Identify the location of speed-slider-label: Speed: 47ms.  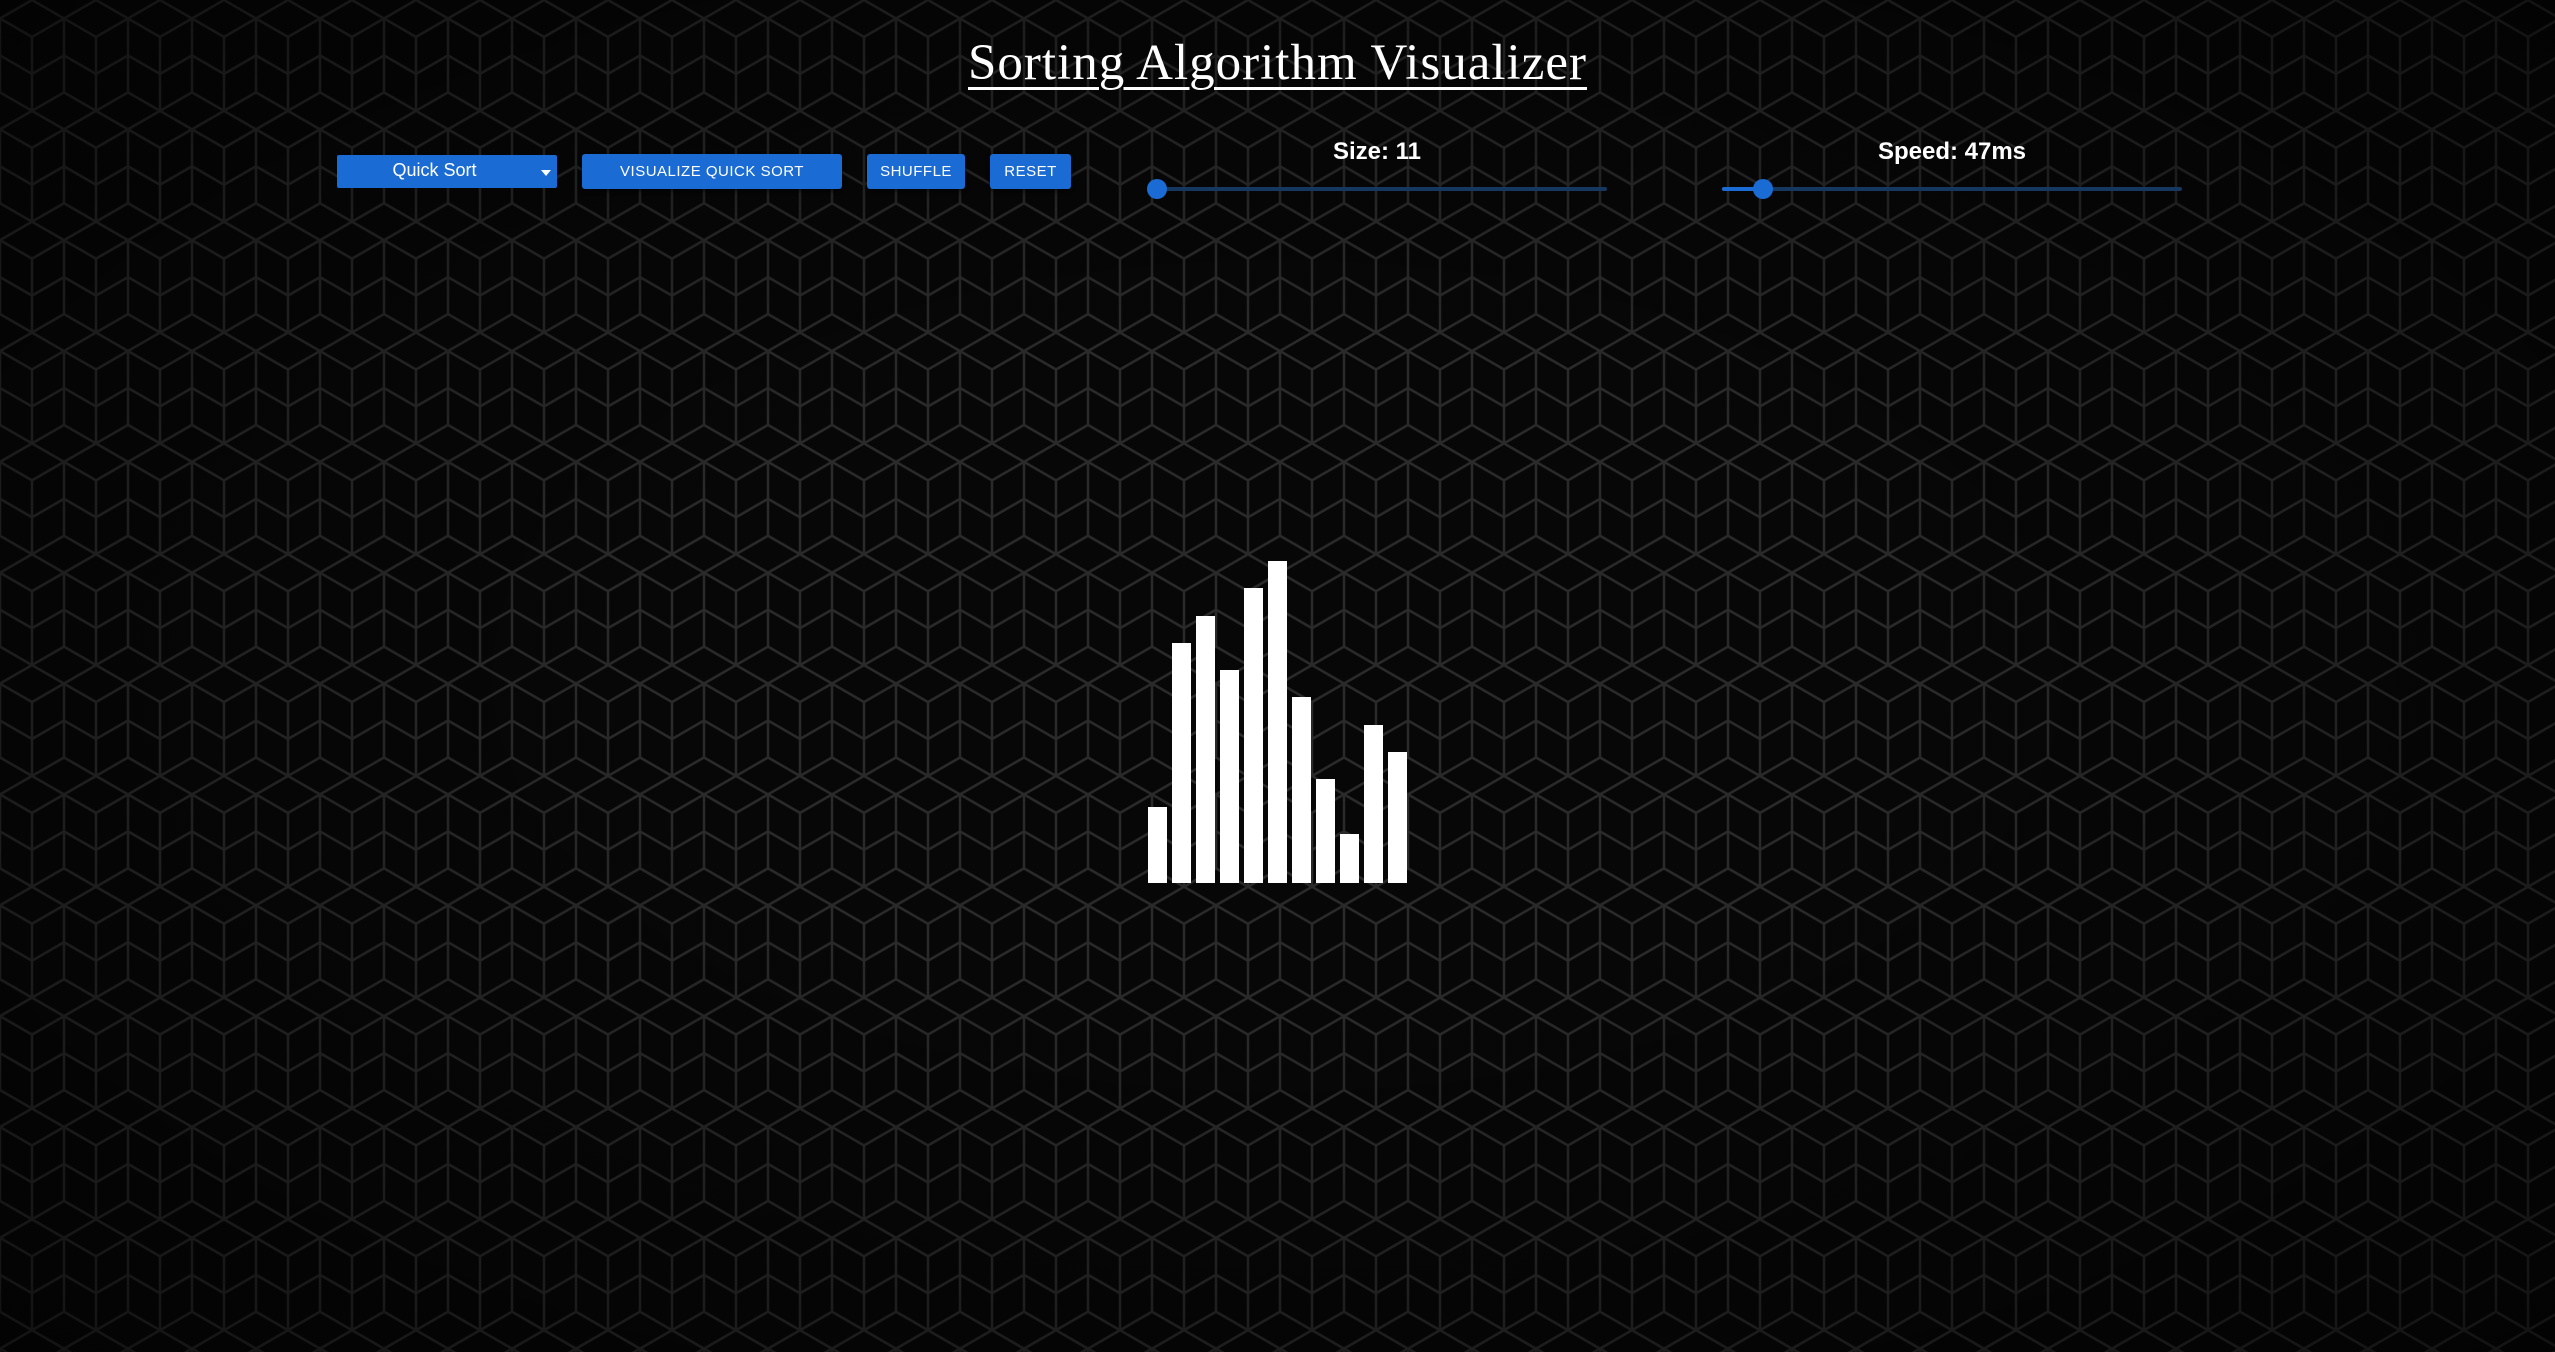
(1952, 151).